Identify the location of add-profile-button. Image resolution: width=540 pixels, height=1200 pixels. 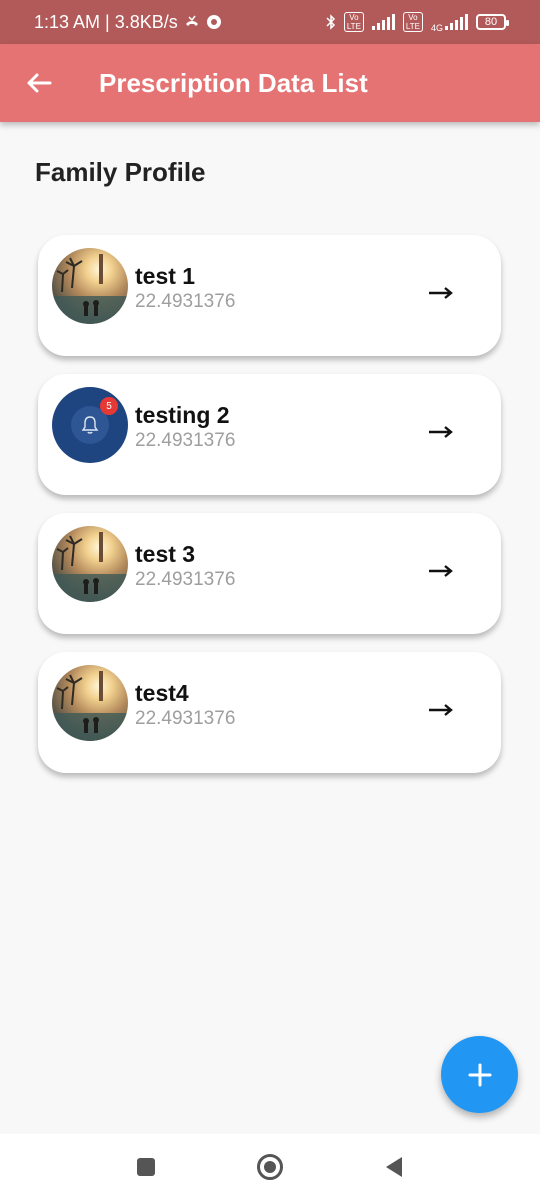
(479, 1074).